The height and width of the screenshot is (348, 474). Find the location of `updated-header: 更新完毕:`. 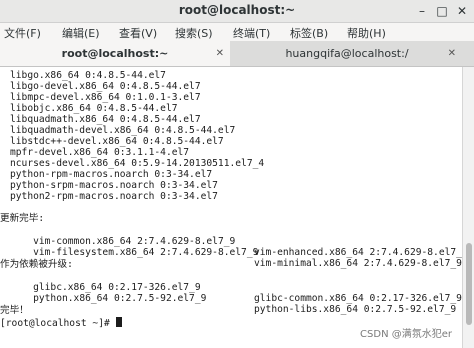

updated-header: 更新完毕: is located at coordinates (22, 218).